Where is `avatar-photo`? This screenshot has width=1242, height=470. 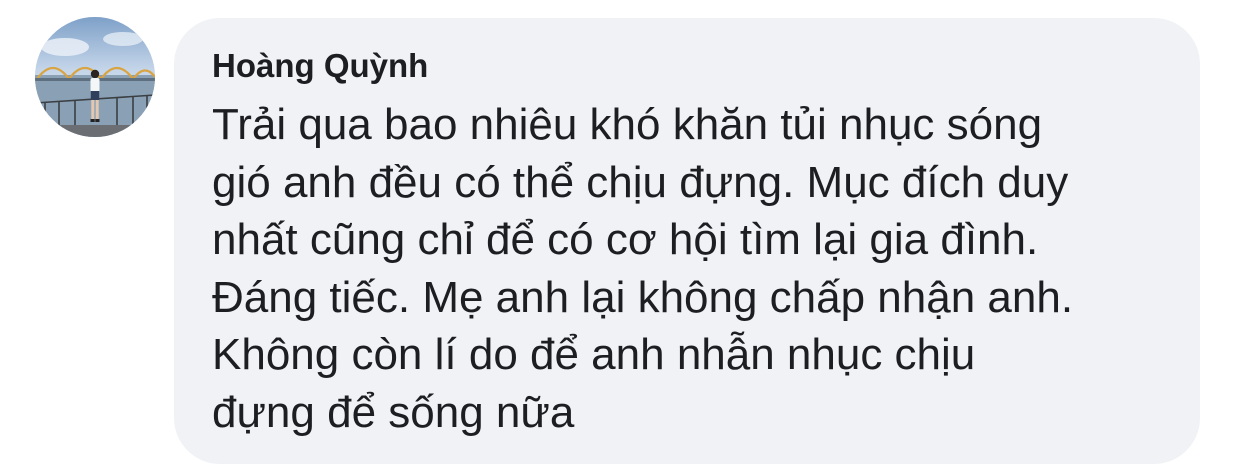
avatar-photo is located at coordinates (95, 77).